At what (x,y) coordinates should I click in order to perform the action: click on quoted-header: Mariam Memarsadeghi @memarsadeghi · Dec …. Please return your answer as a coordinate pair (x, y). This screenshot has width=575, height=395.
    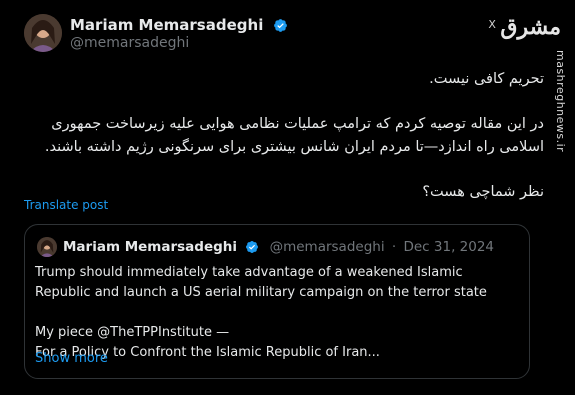
    Looking at the image, I should click on (278, 247).